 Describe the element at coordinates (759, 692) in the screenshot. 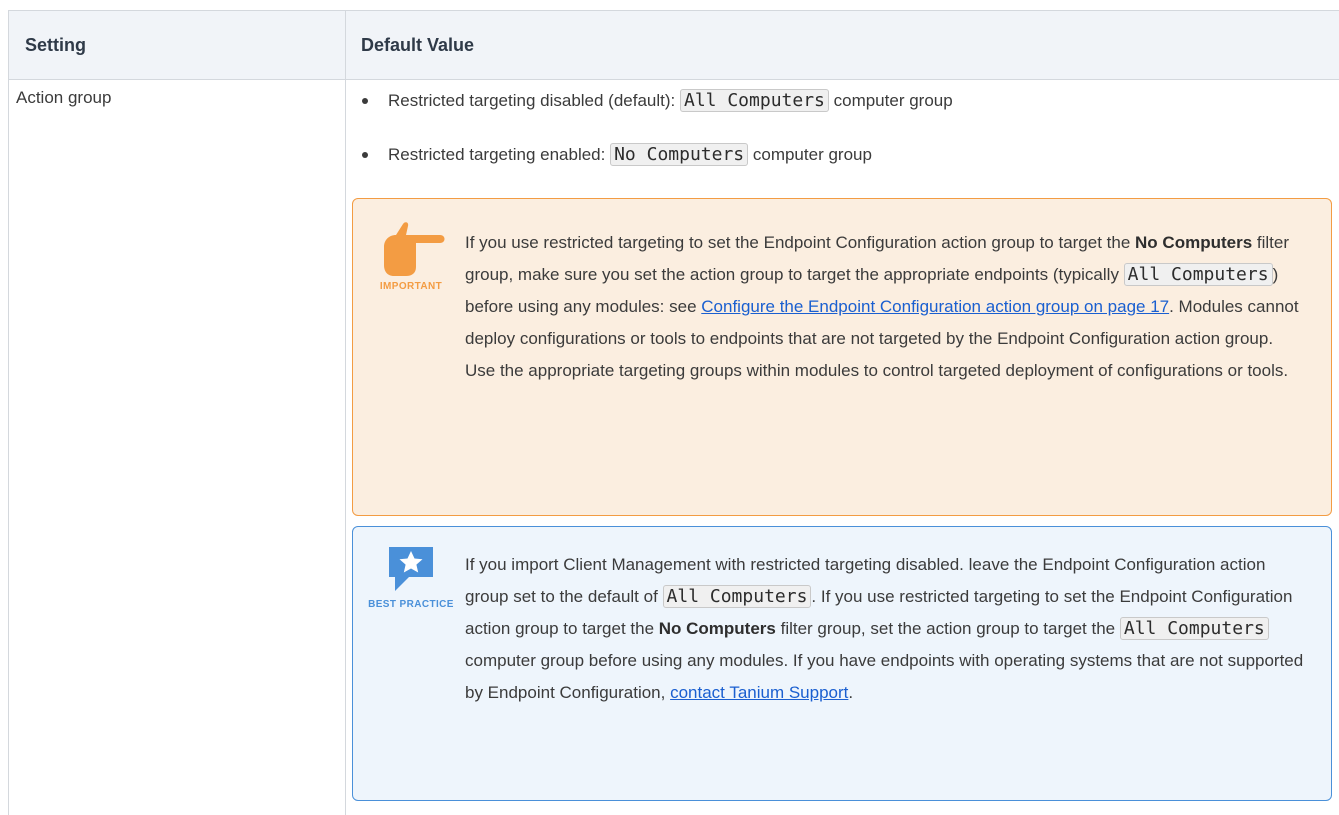

I see `contact-support-link: contact Tanium Support` at that location.